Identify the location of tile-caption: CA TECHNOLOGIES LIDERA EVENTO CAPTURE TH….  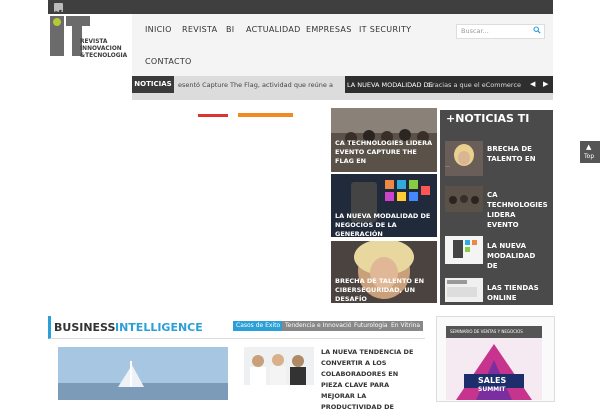
(385, 152).